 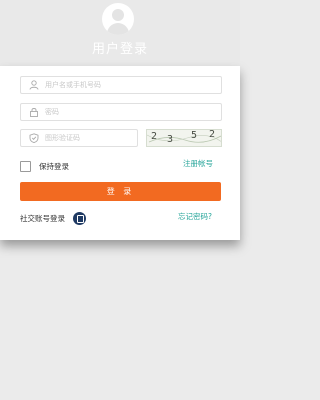 What do you see at coordinates (195, 216) in the screenshot?
I see `forgot-password-link: 忘记密码?` at bounding box center [195, 216].